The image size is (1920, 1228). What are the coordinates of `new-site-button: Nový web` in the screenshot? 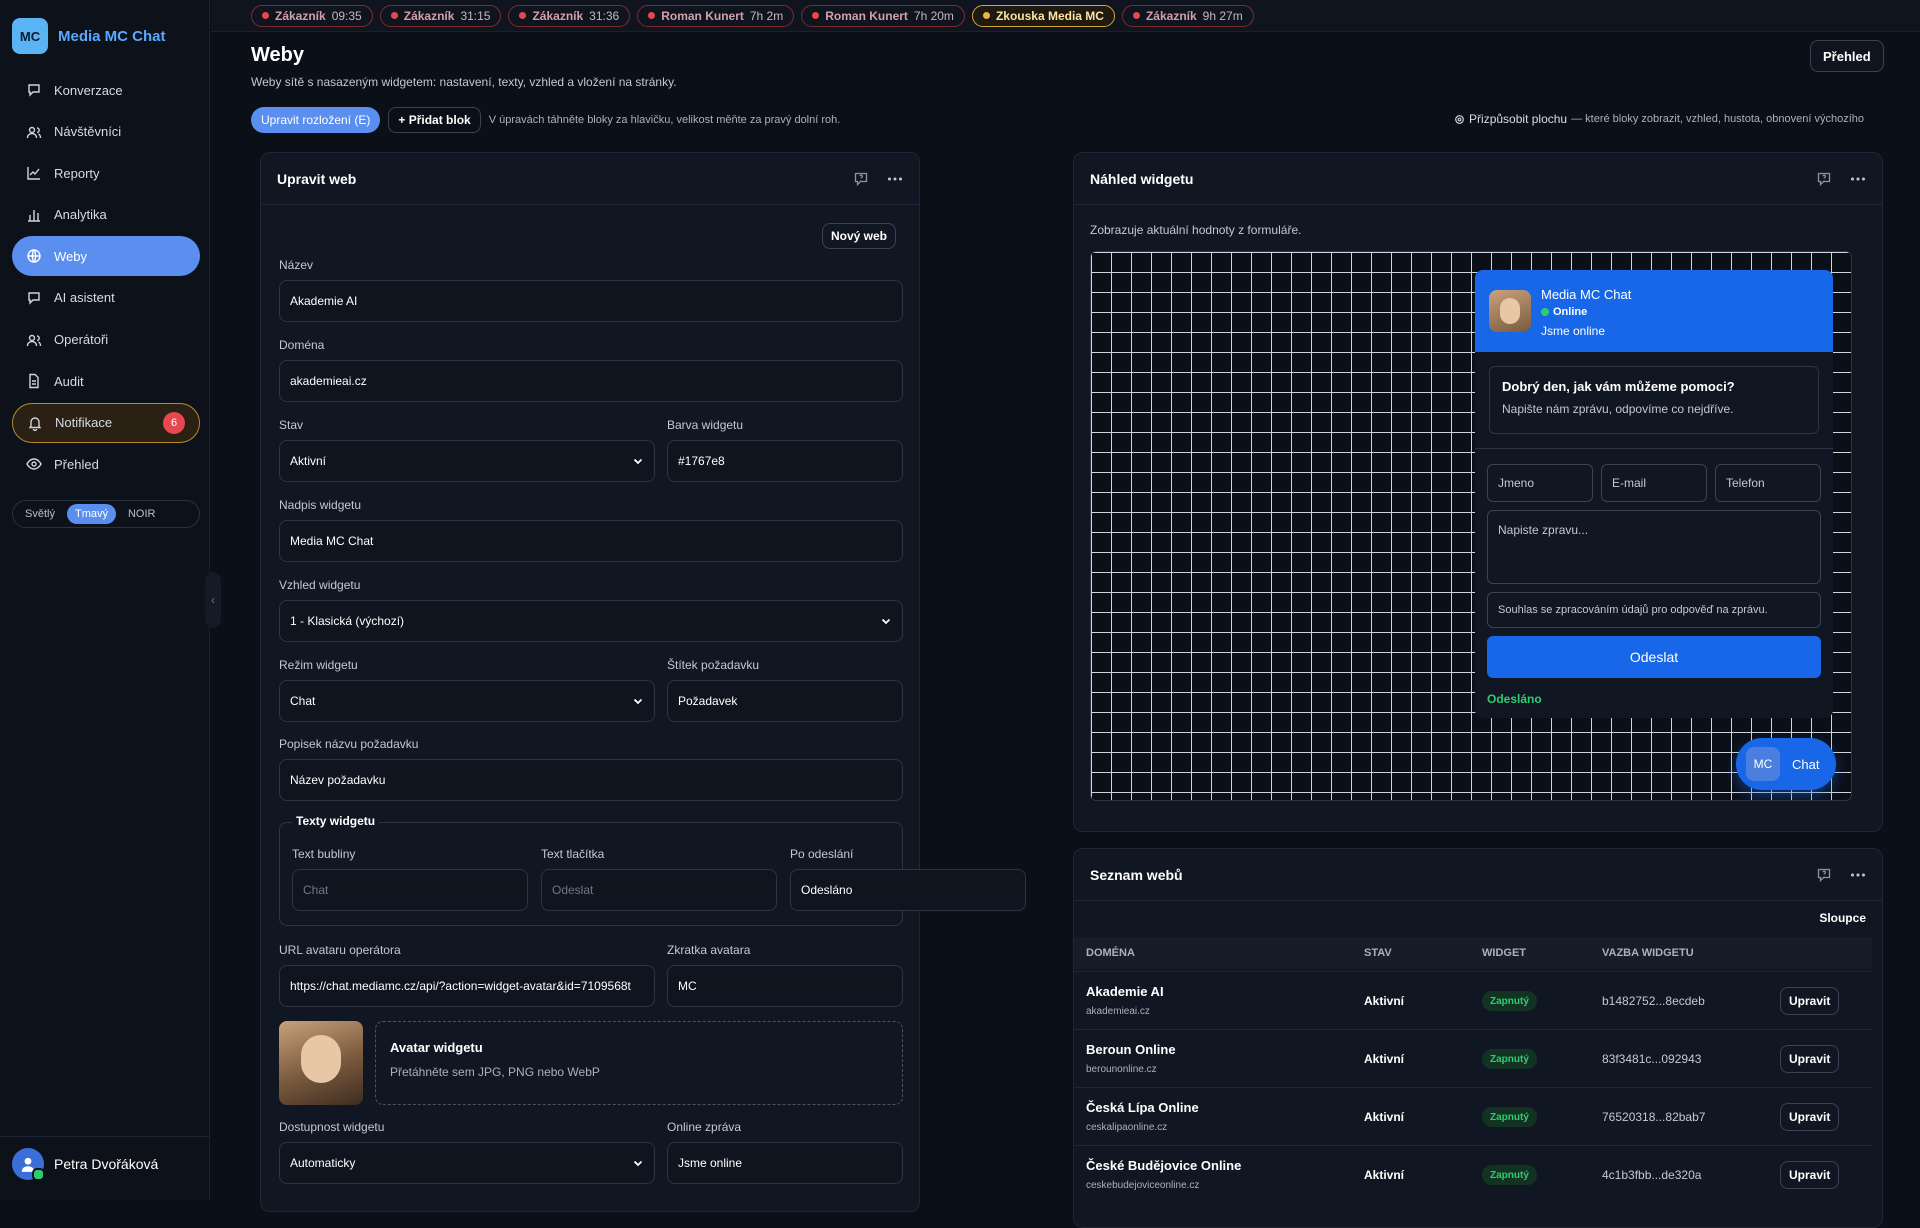 It's located at (859, 236).